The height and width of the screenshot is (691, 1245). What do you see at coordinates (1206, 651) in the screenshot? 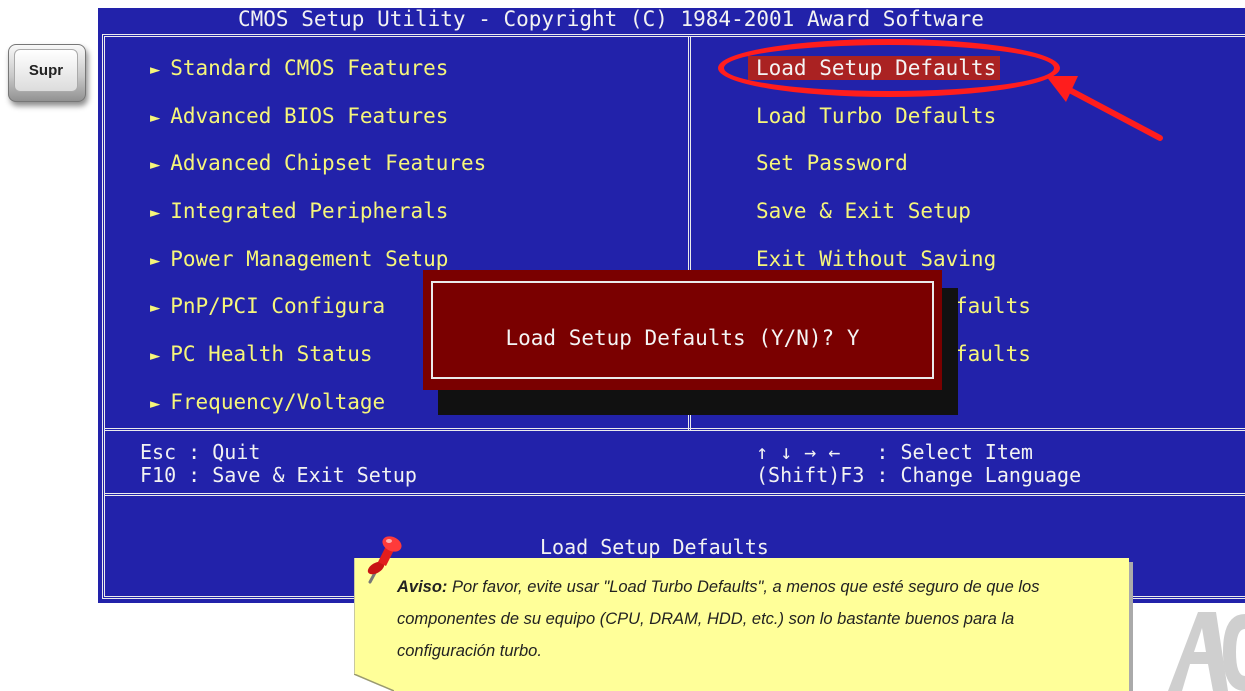
I see `brand-logo-icon` at bounding box center [1206, 651].